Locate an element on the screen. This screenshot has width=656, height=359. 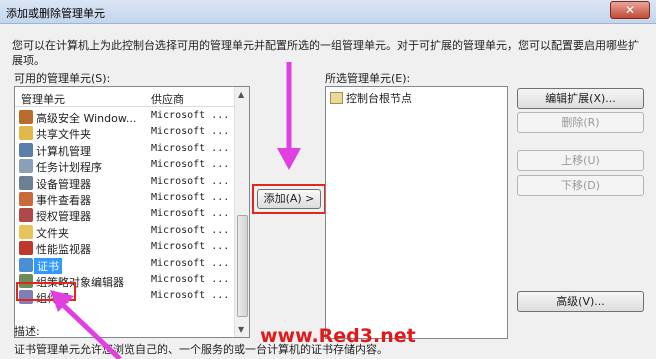
description-label: 描述: is located at coordinates (27, 331).